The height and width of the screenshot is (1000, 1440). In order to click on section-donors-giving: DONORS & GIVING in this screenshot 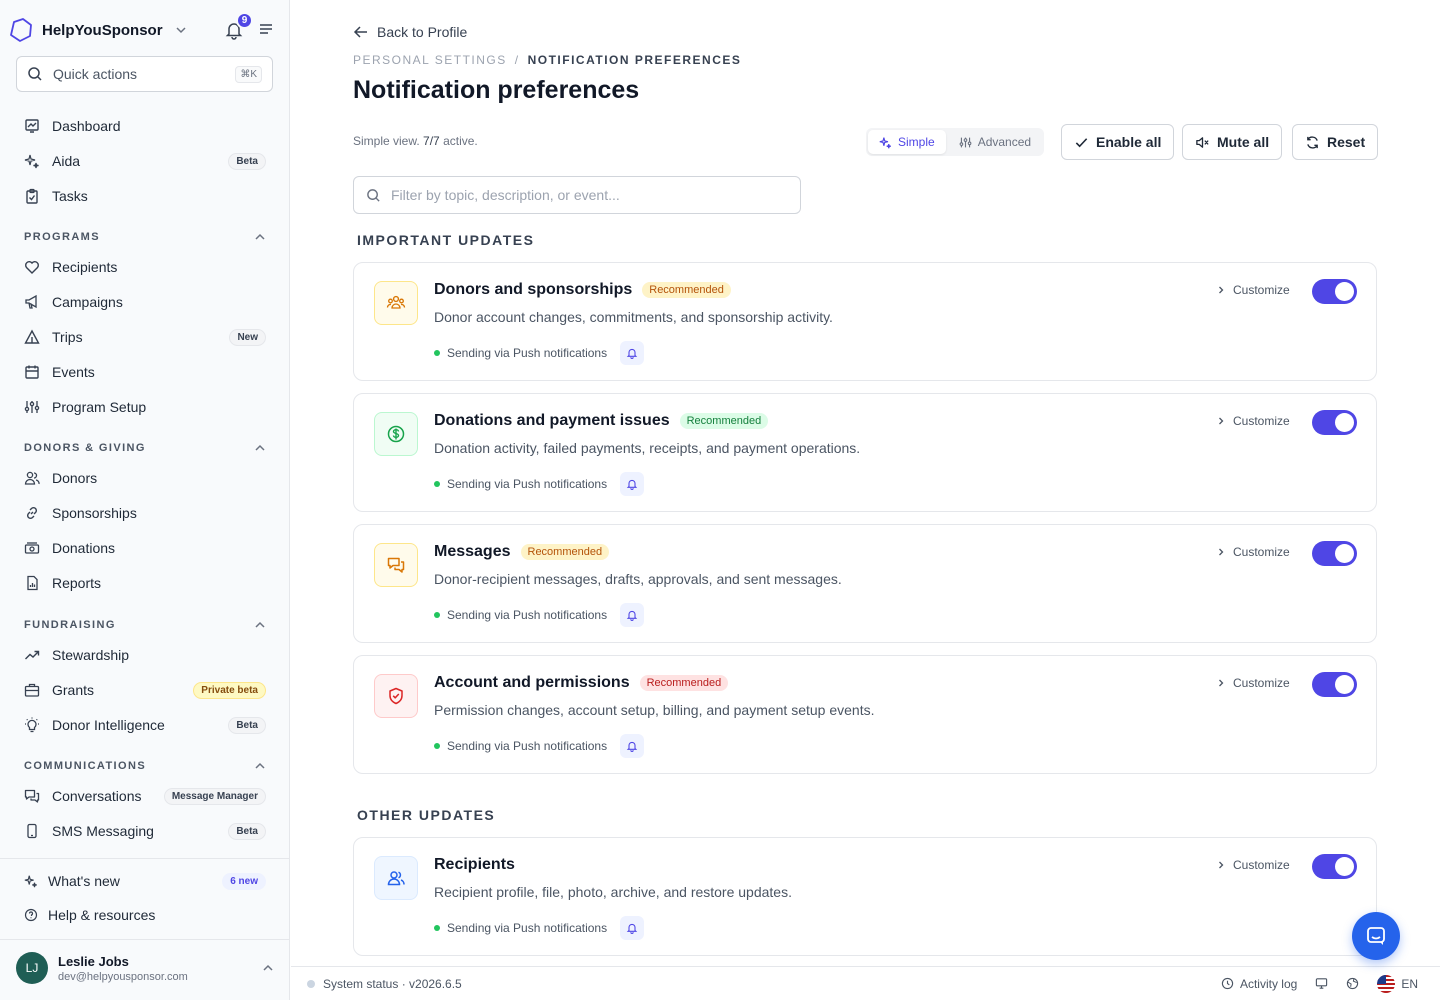, I will do `click(145, 448)`.